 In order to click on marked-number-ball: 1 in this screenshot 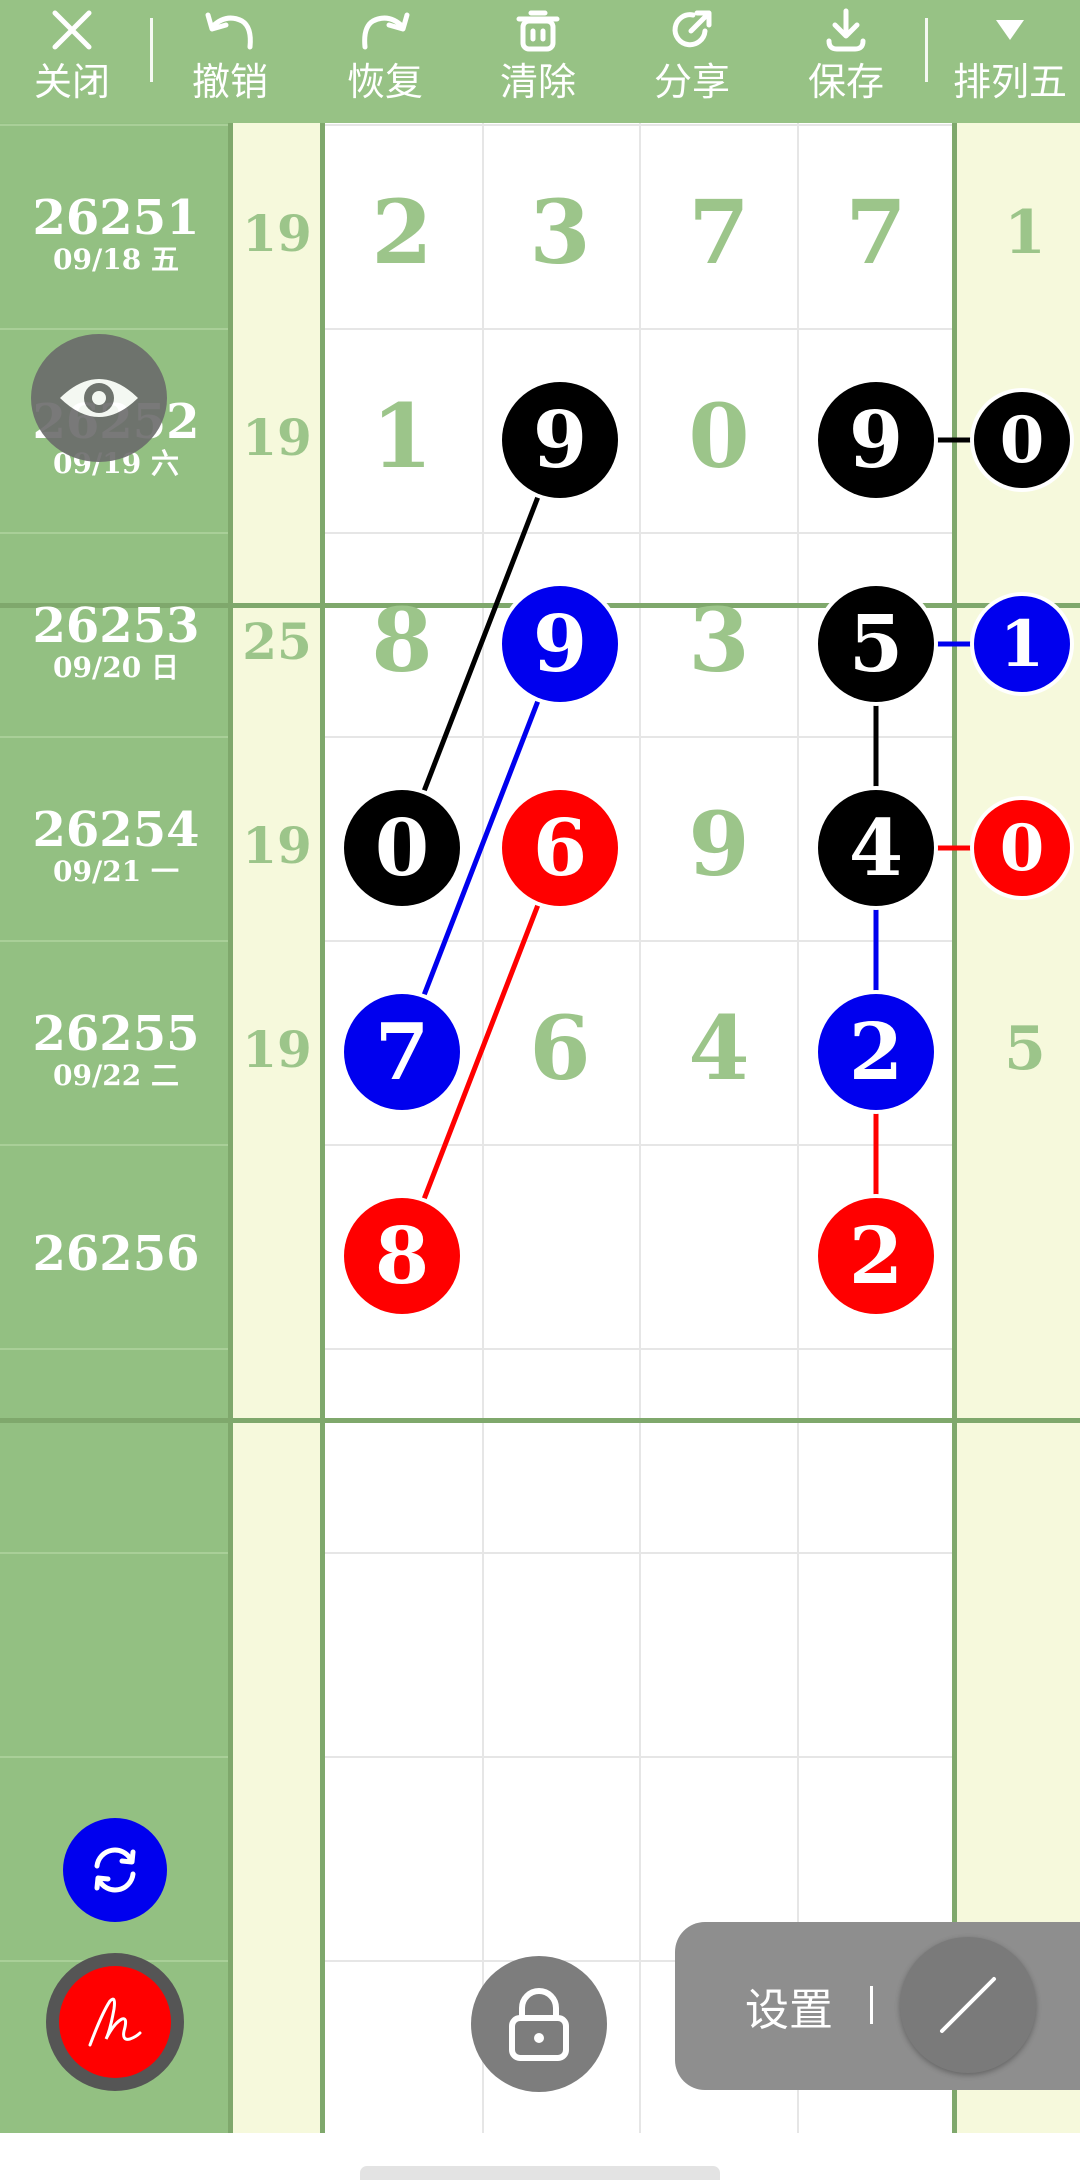, I will do `click(1022, 644)`.